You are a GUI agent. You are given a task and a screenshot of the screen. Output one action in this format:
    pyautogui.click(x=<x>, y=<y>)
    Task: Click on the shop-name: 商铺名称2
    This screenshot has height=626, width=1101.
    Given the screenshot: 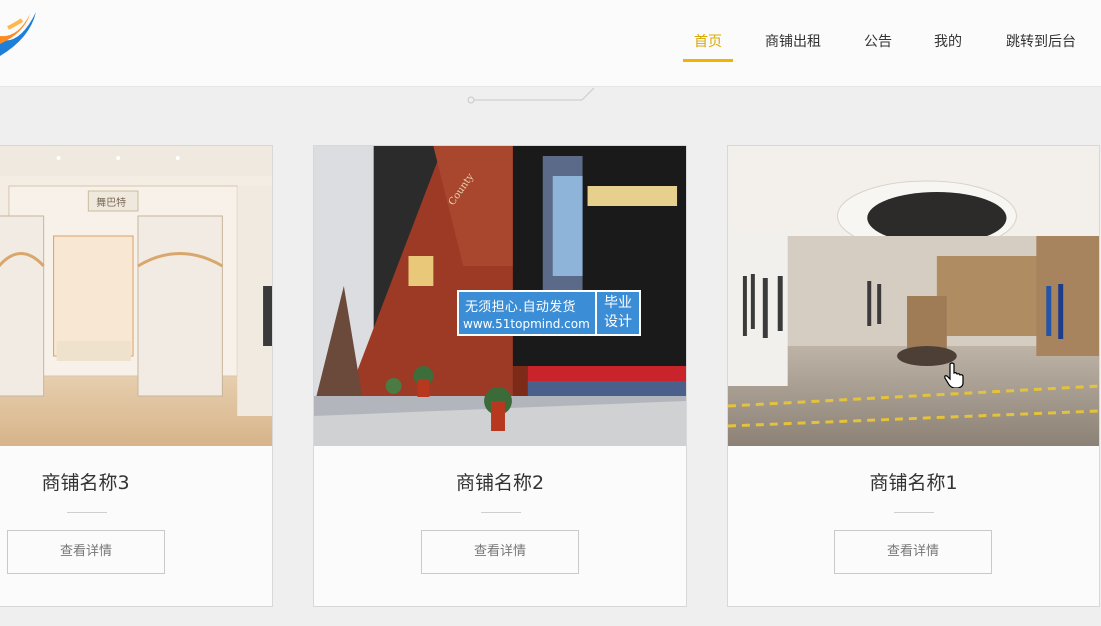 What is the action you would take?
    pyautogui.click(x=500, y=483)
    